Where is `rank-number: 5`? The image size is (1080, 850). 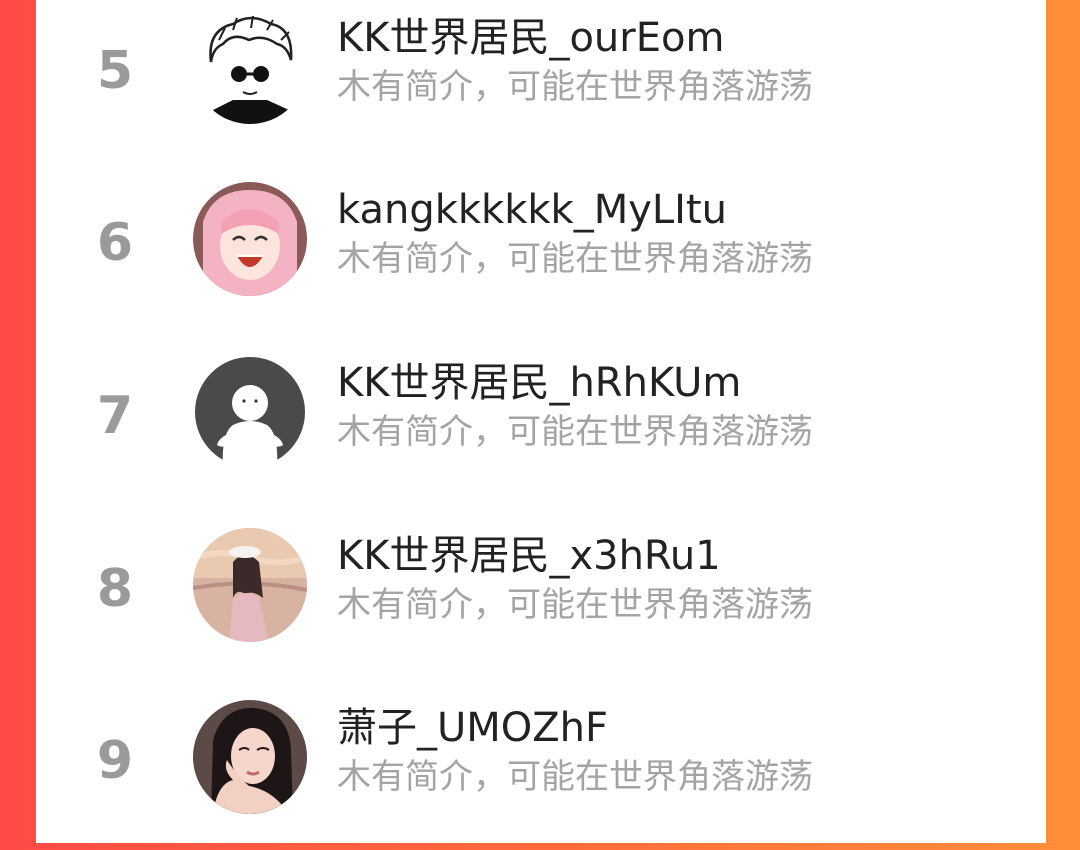
rank-number: 5 is located at coordinates (115, 71).